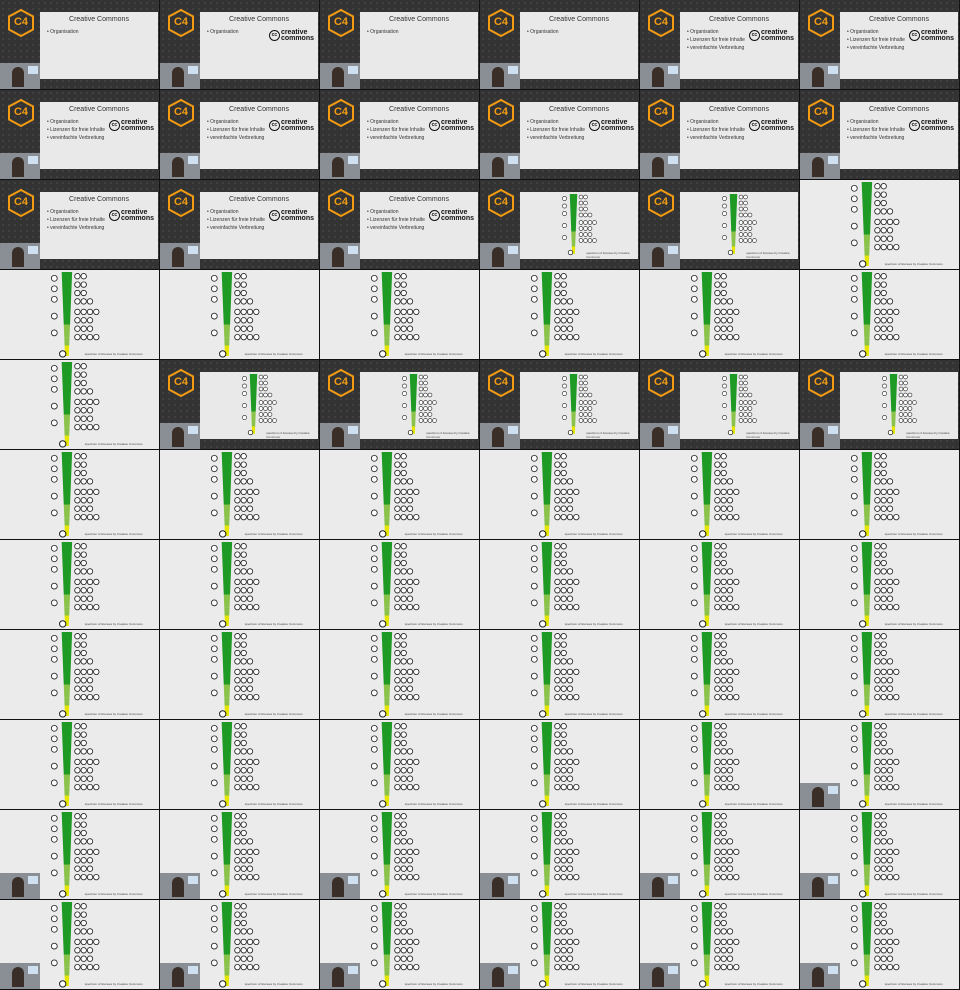 The image size is (960, 990). Describe the element at coordinates (396, 122) in the screenshot. I see `bullet-item: Organisation` at that location.